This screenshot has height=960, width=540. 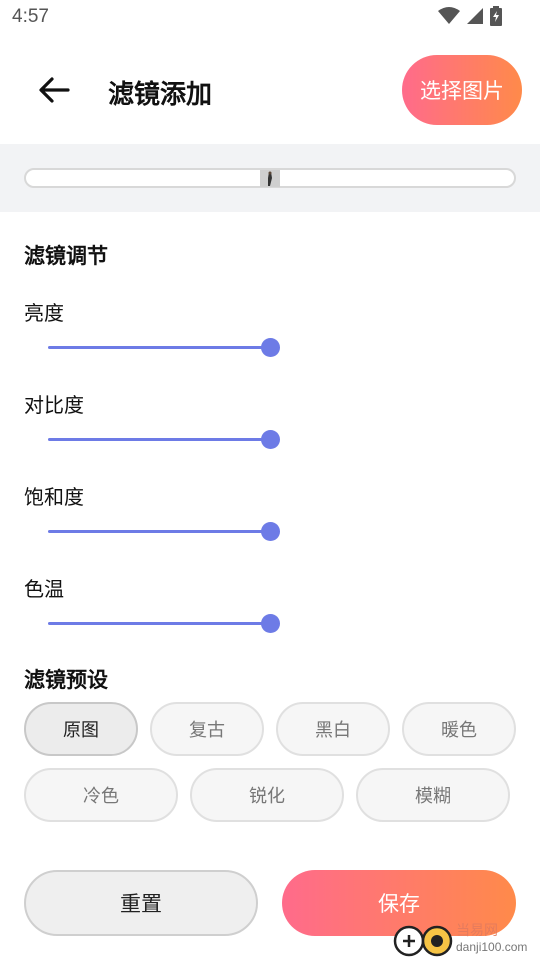 What do you see at coordinates (475, 18) in the screenshot?
I see `signal-icon` at bounding box center [475, 18].